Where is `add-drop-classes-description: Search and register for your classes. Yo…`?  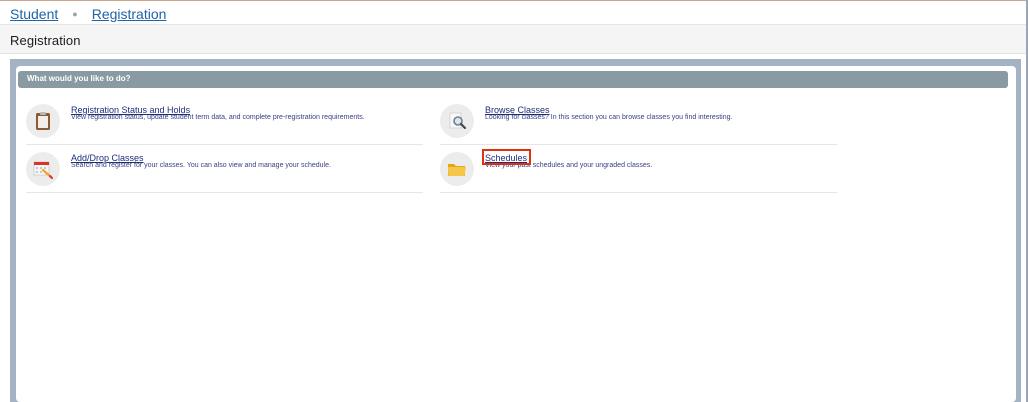
add-drop-classes-description: Search and register for your classes. Yo… is located at coordinates (201, 165).